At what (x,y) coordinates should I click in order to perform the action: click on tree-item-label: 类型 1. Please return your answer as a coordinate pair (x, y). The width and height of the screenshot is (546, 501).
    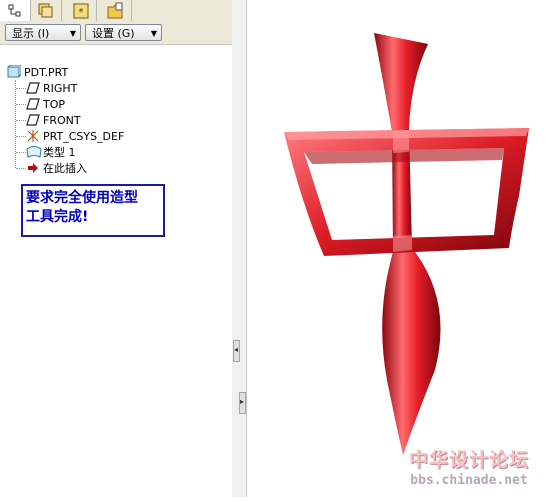
    Looking at the image, I should click on (59, 152).